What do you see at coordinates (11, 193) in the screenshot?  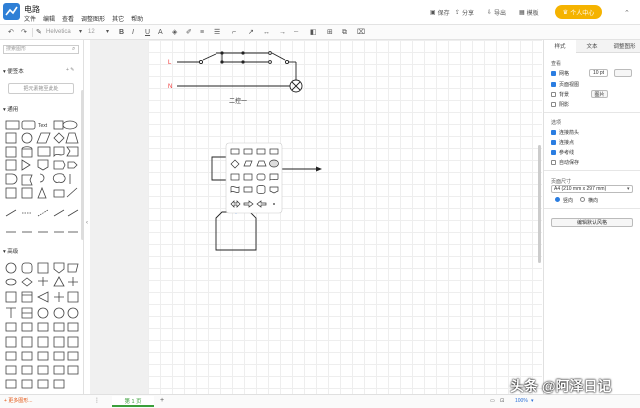 I see `folder-shape` at bounding box center [11, 193].